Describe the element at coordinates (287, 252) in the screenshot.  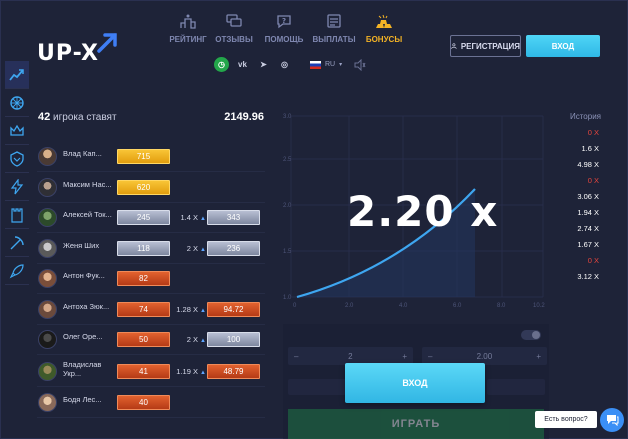
I see `y-tick: 1.5` at that location.